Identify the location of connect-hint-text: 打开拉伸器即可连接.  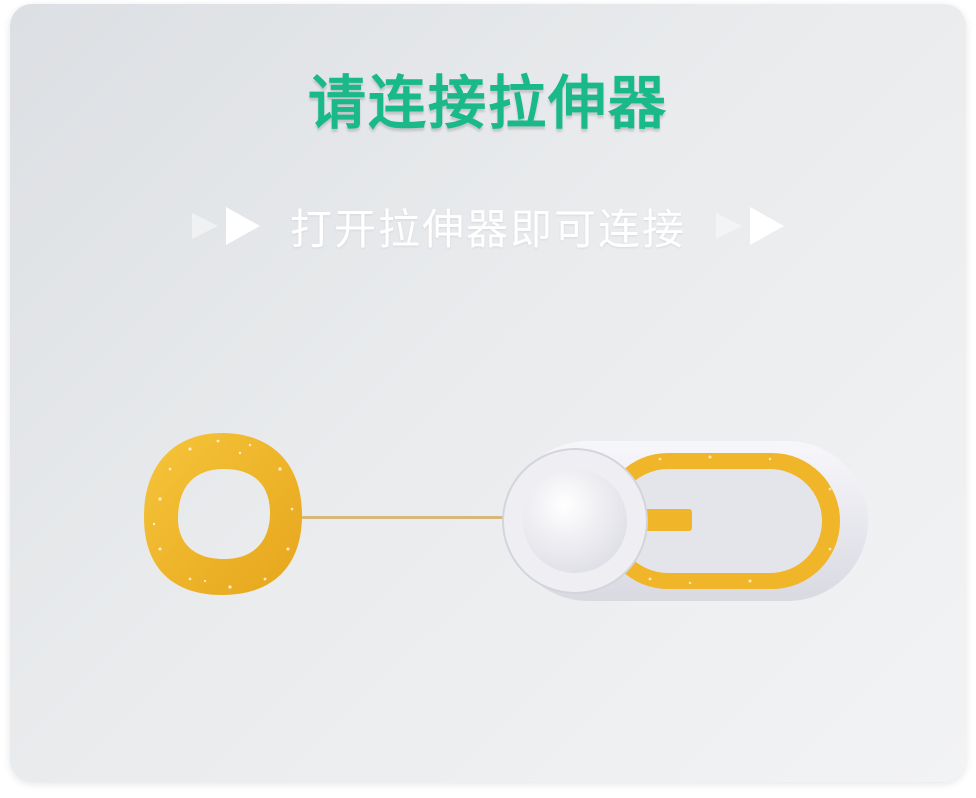
(487, 229).